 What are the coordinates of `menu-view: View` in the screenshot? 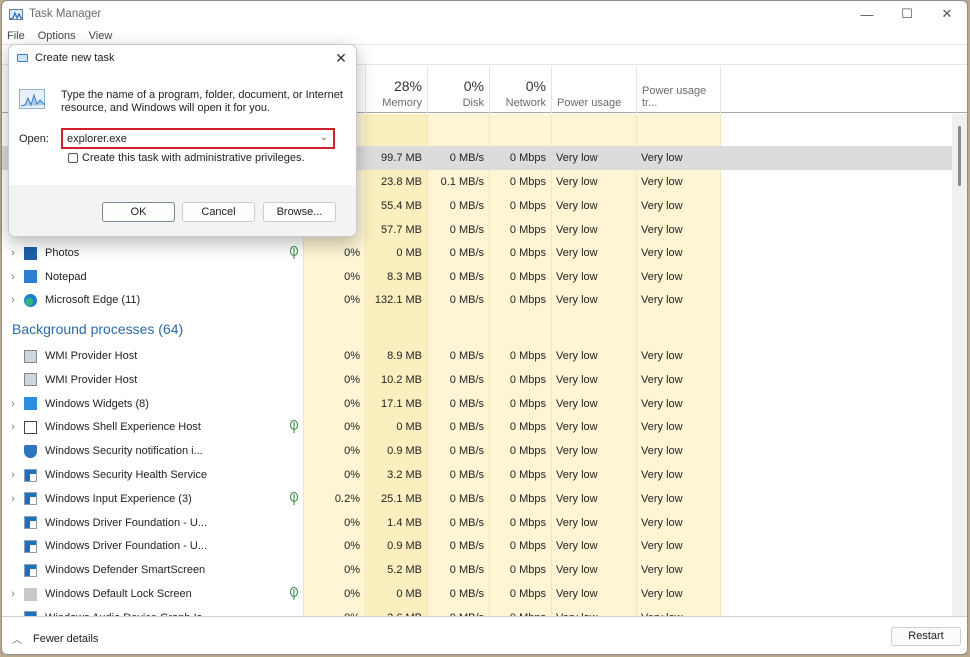 It's located at (101, 36).